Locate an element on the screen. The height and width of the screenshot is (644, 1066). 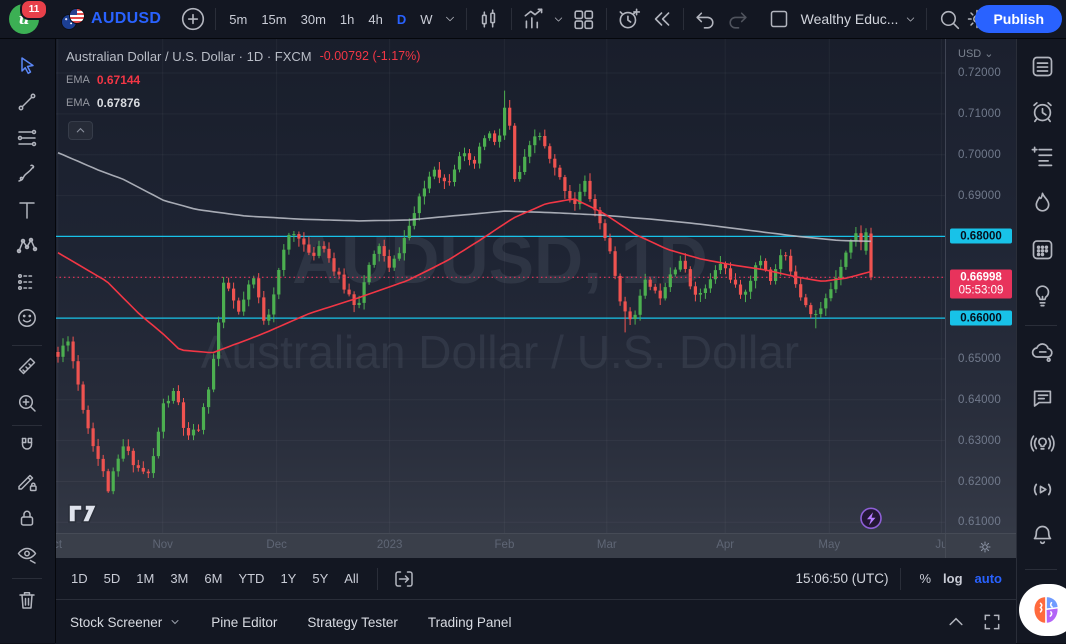
go-to-date-icon is located at coordinates (403, 578).